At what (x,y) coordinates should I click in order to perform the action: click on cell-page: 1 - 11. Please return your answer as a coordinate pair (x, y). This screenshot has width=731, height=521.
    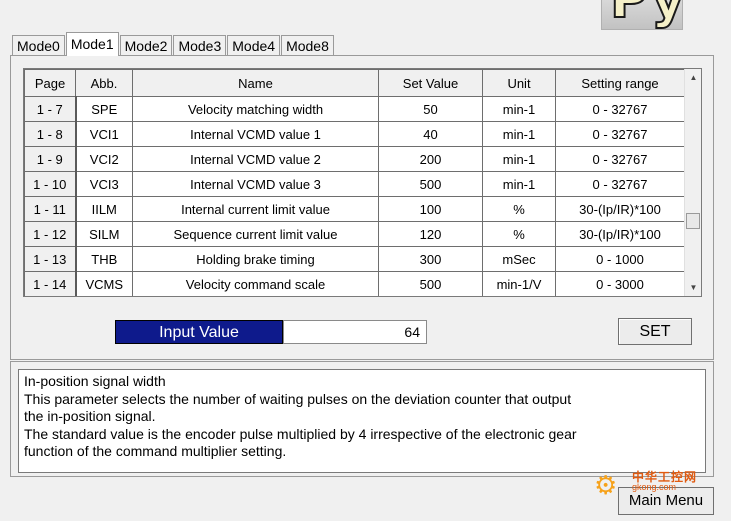
    Looking at the image, I should click on (50, 209).